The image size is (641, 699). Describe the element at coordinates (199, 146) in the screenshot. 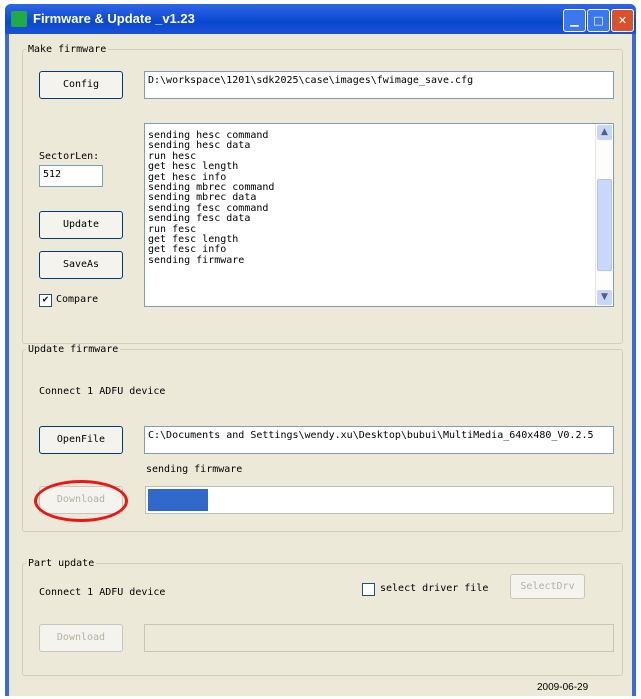

I see `log-line: sending hesc data` at that location.